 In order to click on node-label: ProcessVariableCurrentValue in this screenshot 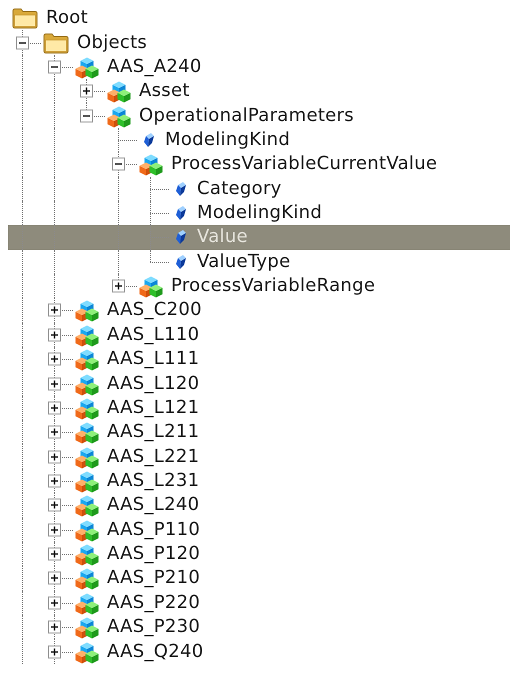, I will do `click(304, 164)`.